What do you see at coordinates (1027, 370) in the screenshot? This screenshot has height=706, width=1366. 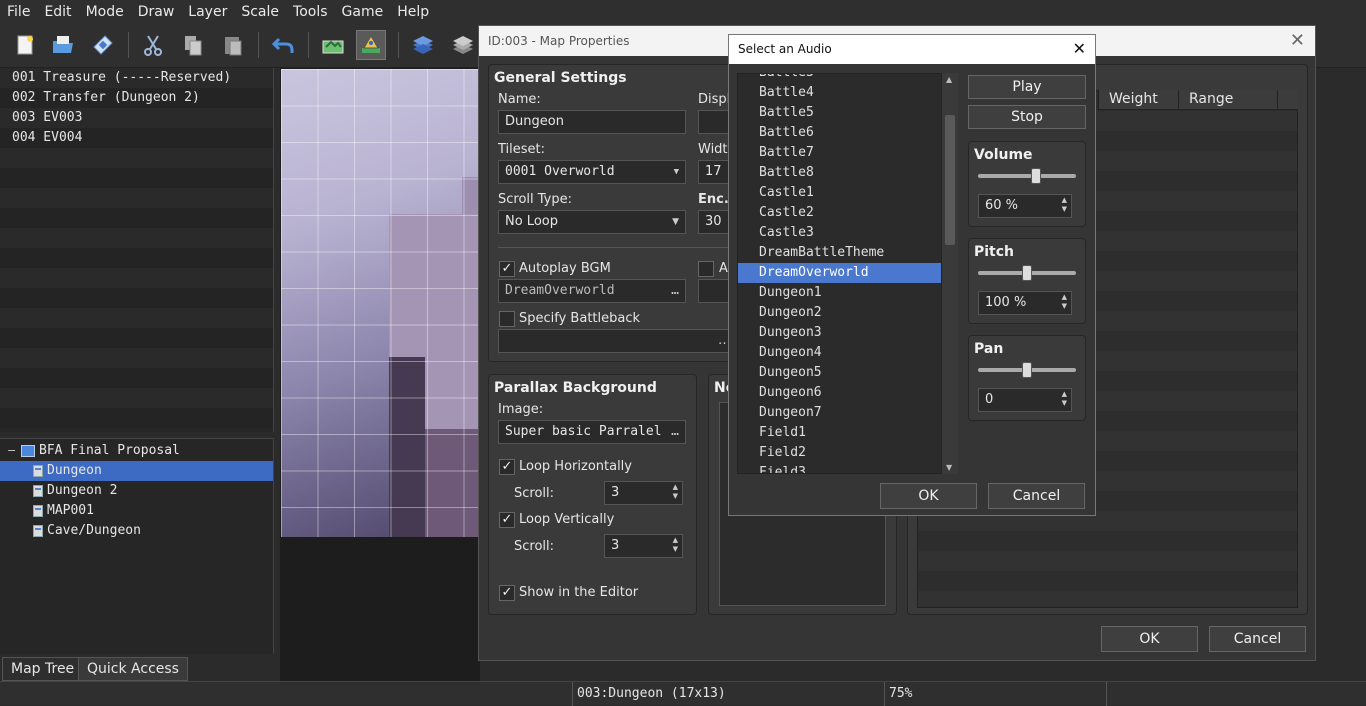 I see `pan-slider-thumb` at bounding box center [1027, 370].